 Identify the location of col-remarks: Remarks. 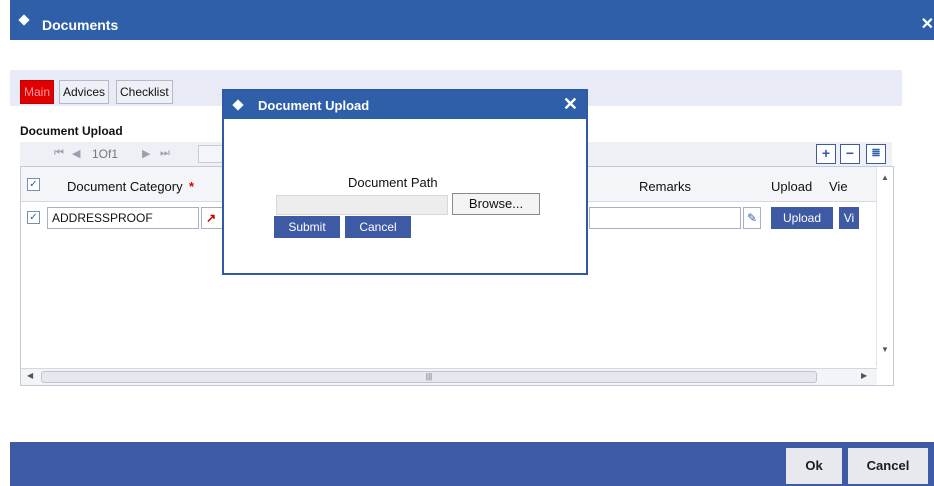
(665, 186).